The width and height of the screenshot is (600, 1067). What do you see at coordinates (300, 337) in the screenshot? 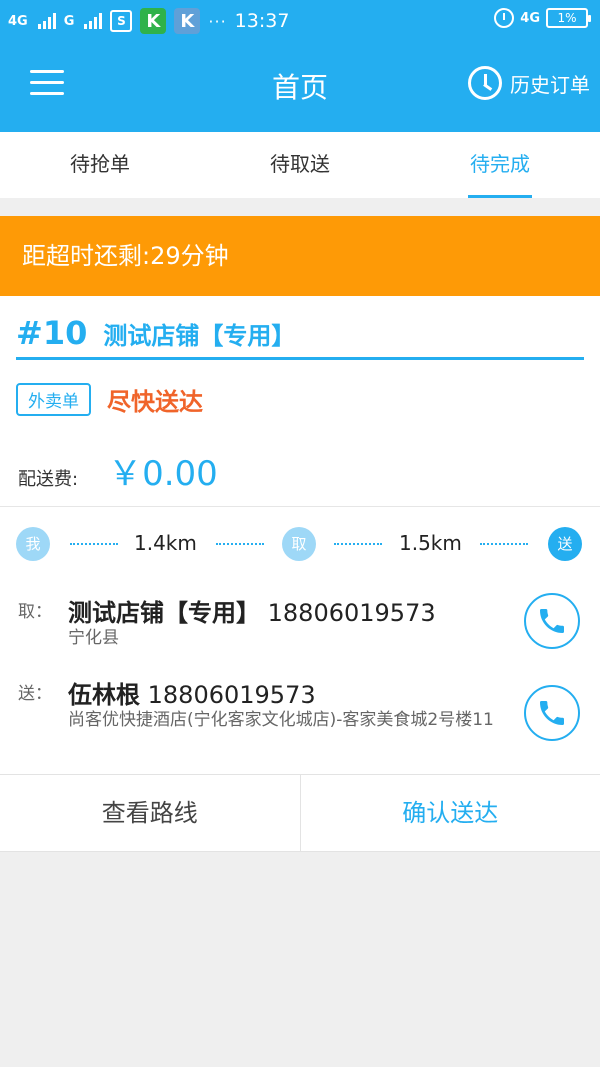
I see `order-header: #10 测试店铺【专用】` at bounding box center [300, 337].